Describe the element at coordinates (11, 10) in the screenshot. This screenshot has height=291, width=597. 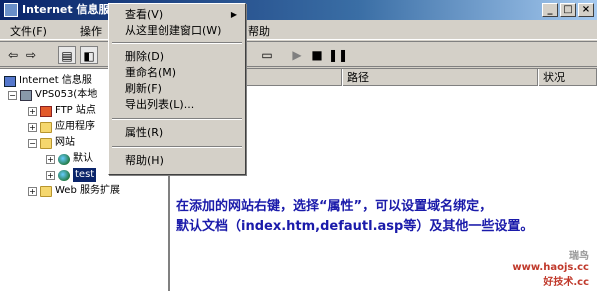
I see `iis-app-icon` at that location.